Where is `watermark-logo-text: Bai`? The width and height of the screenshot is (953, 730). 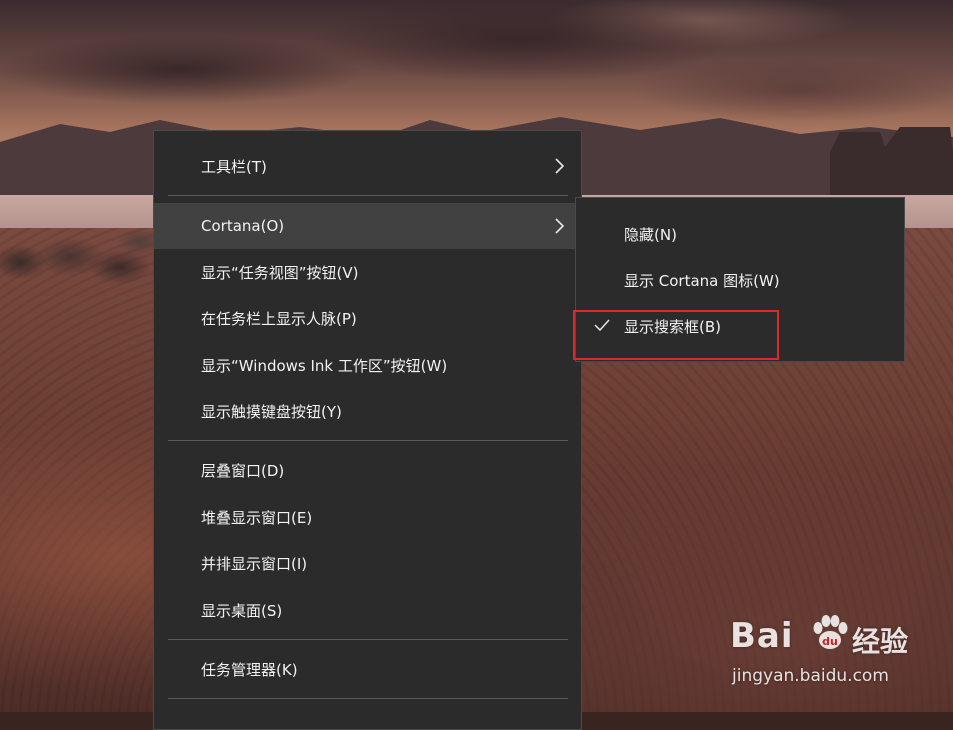 watermark-logo-text: Bai is located at coordinates (762, 636).